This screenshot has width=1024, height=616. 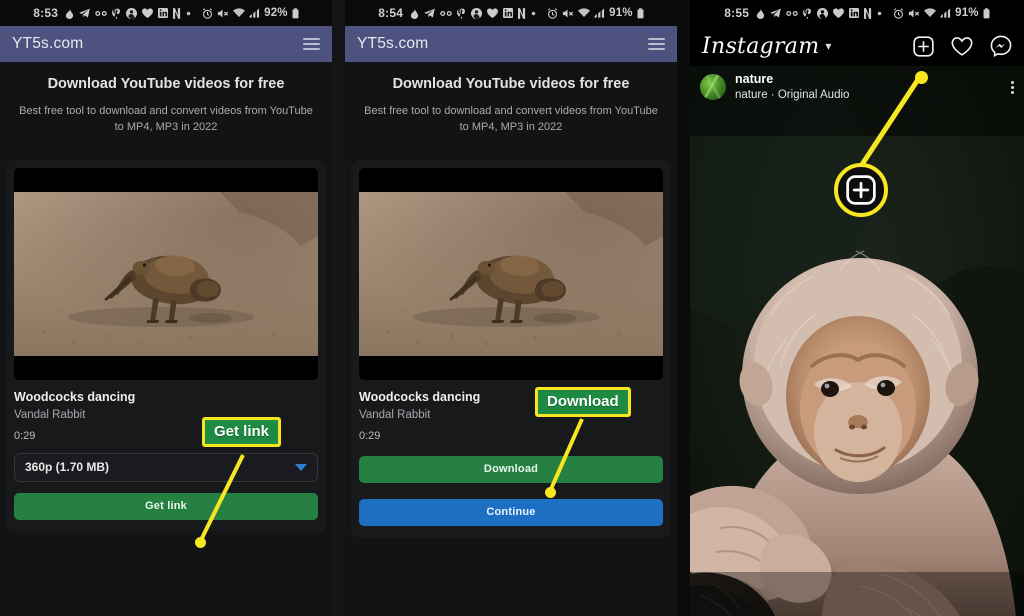 I want to click on status-time: 8:55, so click(x=737, y=13).